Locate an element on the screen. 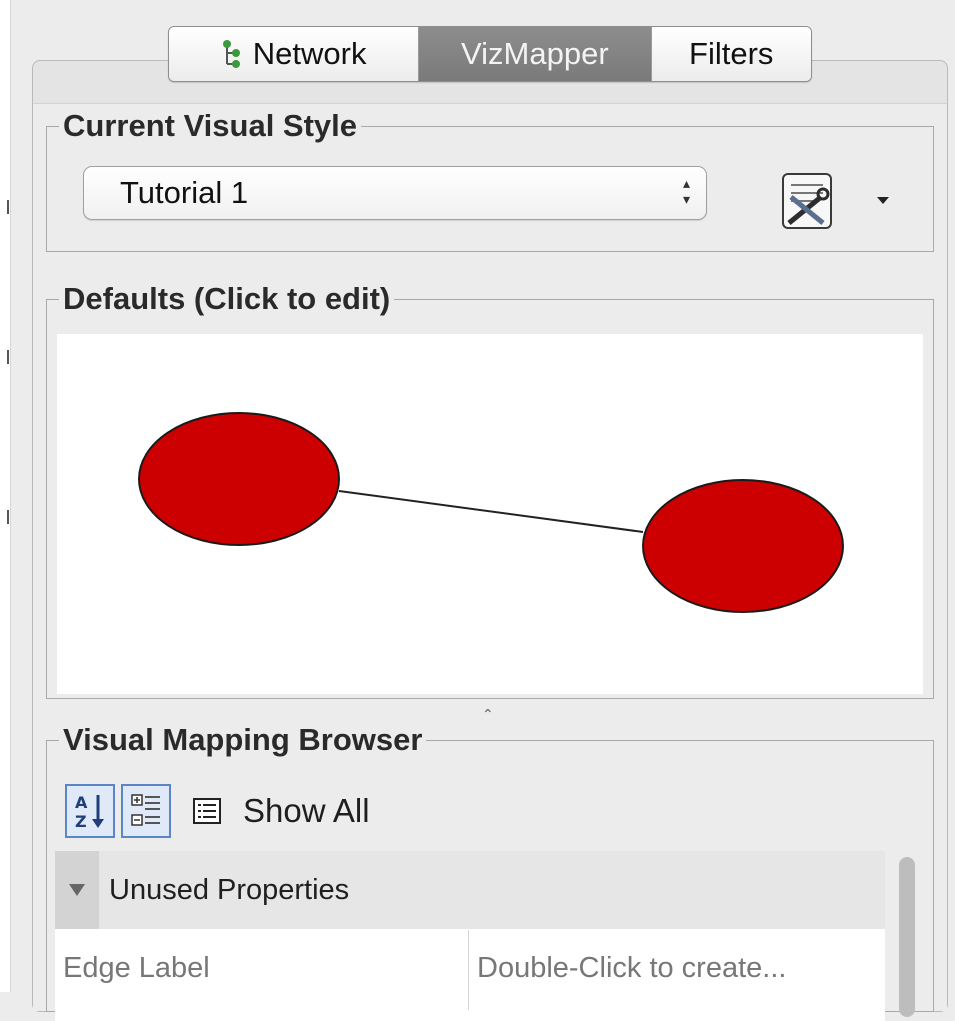  style-options-button is located at coordinates (808, 201).